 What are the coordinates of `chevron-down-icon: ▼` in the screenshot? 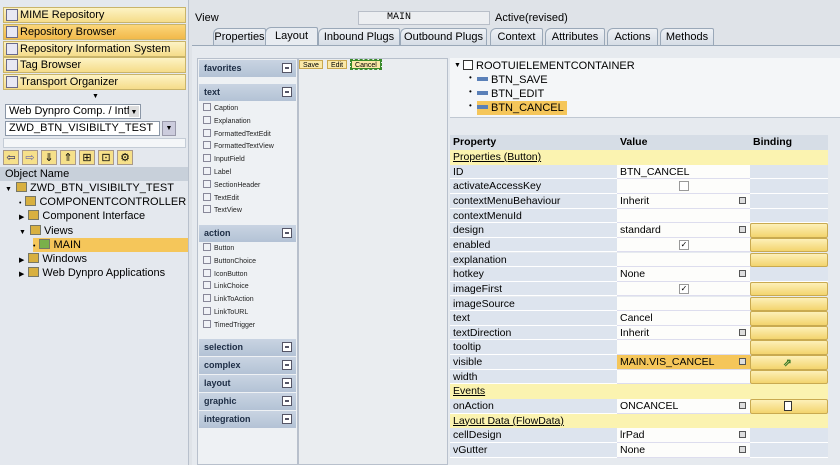 It's located at (134, 111).